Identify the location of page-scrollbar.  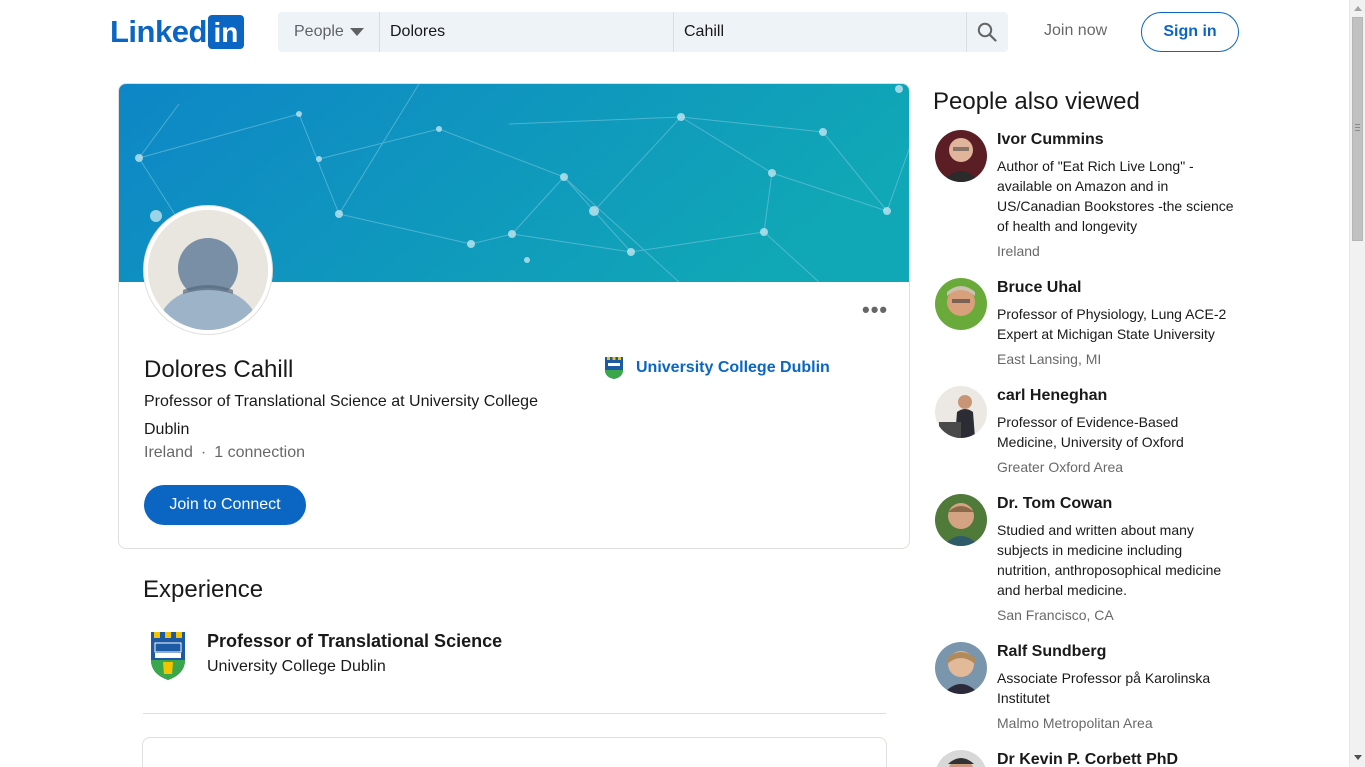
(1357, 383).